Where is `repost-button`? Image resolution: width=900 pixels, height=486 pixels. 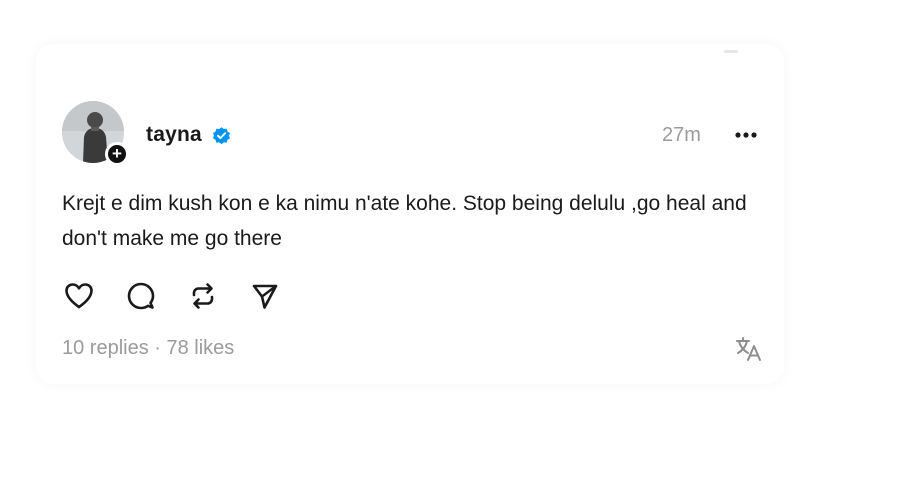
repost-button is located at coordinates (203, 296).